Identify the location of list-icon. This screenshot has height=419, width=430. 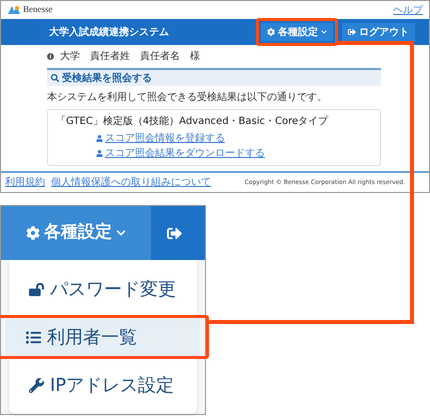
(33, 337).